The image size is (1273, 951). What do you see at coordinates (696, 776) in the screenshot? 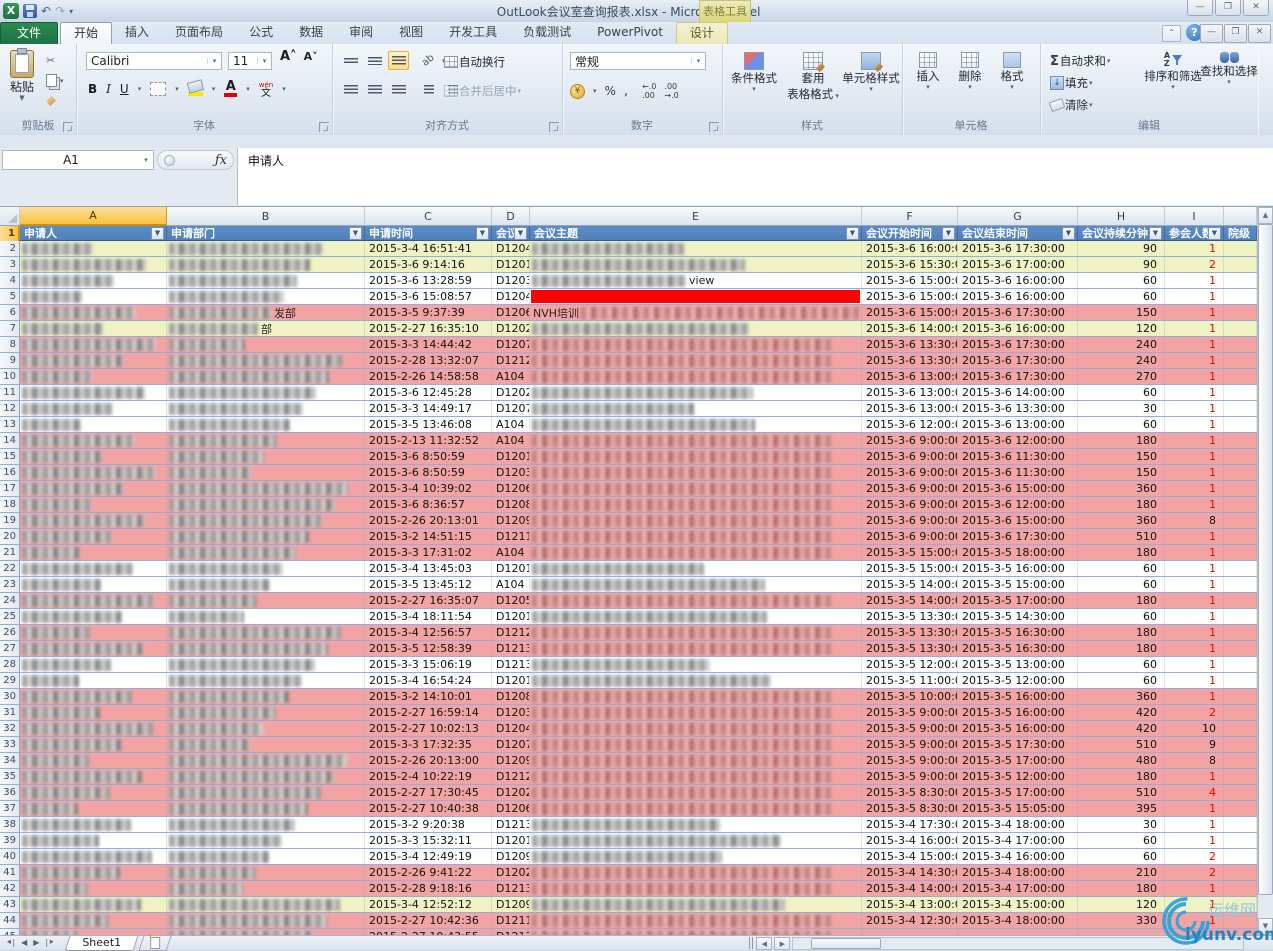
I see `cell-E35` at bounding box center [696, 776].